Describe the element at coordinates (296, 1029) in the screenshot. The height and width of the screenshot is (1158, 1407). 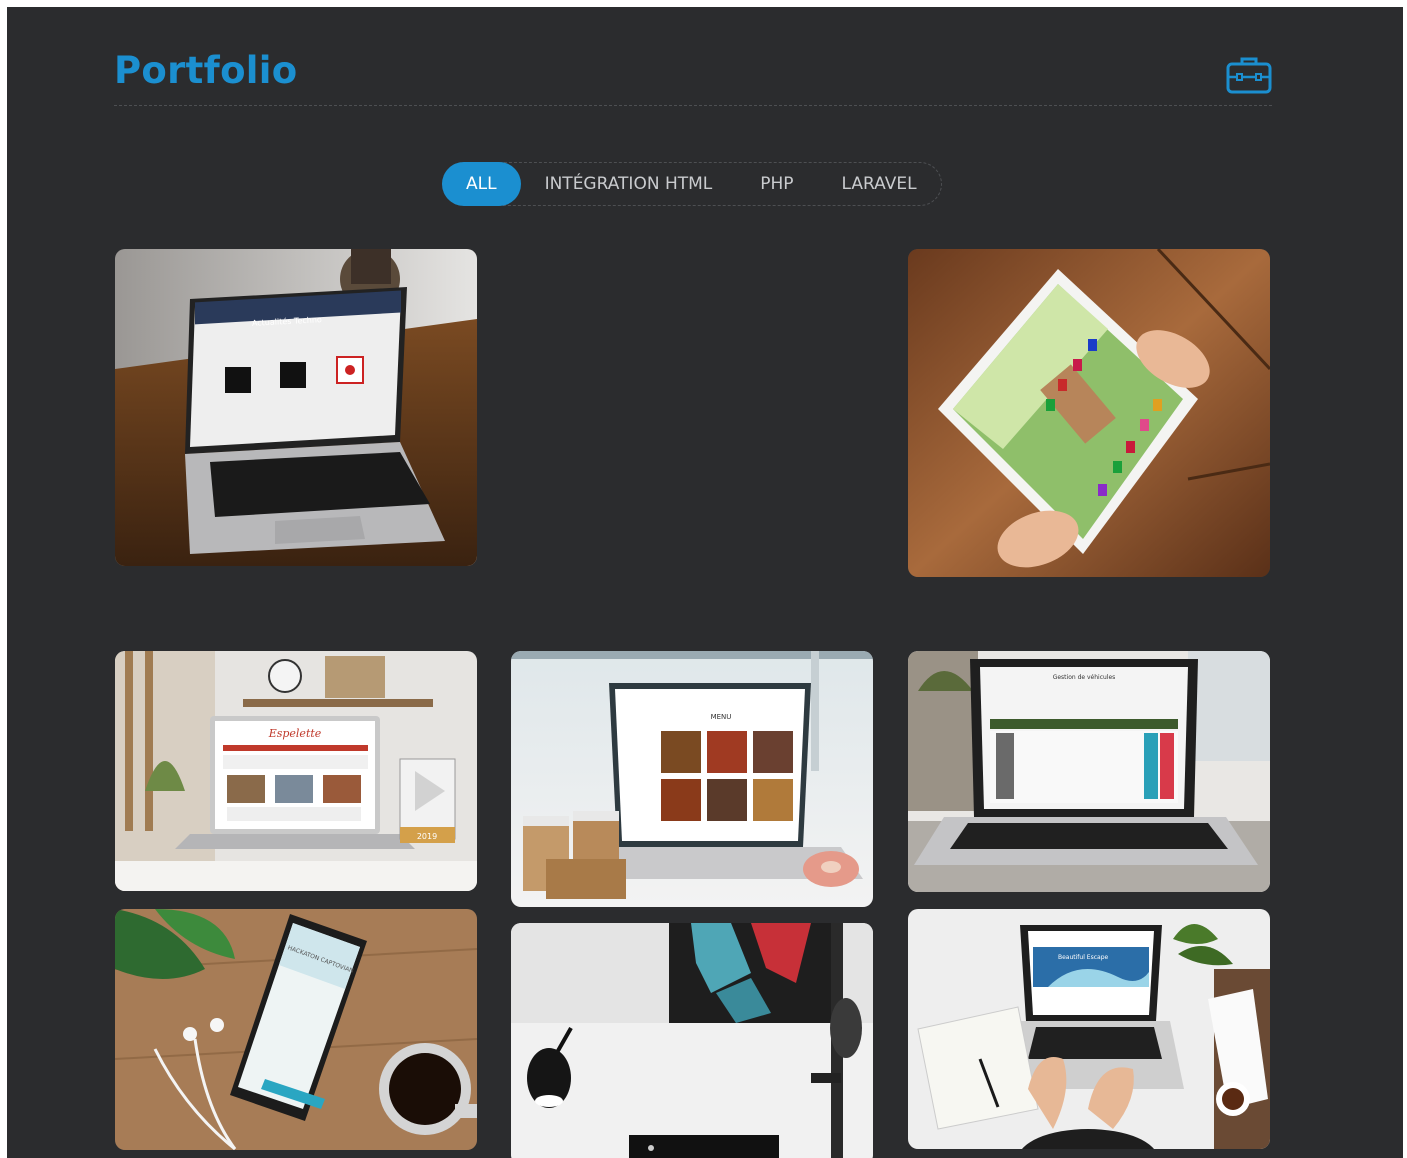
I see `portfolio-item-phone-hackathon: HACKATON CAPTOVIAN` at that location.